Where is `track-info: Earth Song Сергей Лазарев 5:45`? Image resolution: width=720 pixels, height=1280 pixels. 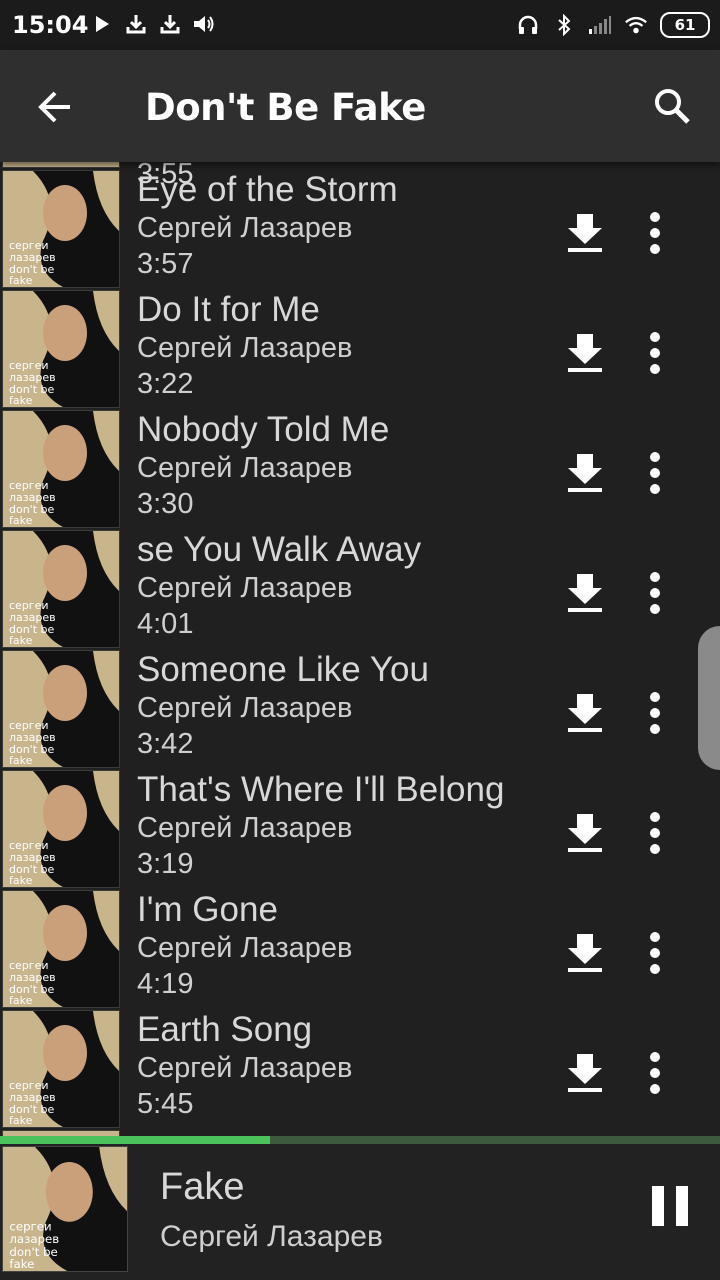 track-info: Earth Song Сергей Лазарев 5:45 is located at coordinates (337, 1066).